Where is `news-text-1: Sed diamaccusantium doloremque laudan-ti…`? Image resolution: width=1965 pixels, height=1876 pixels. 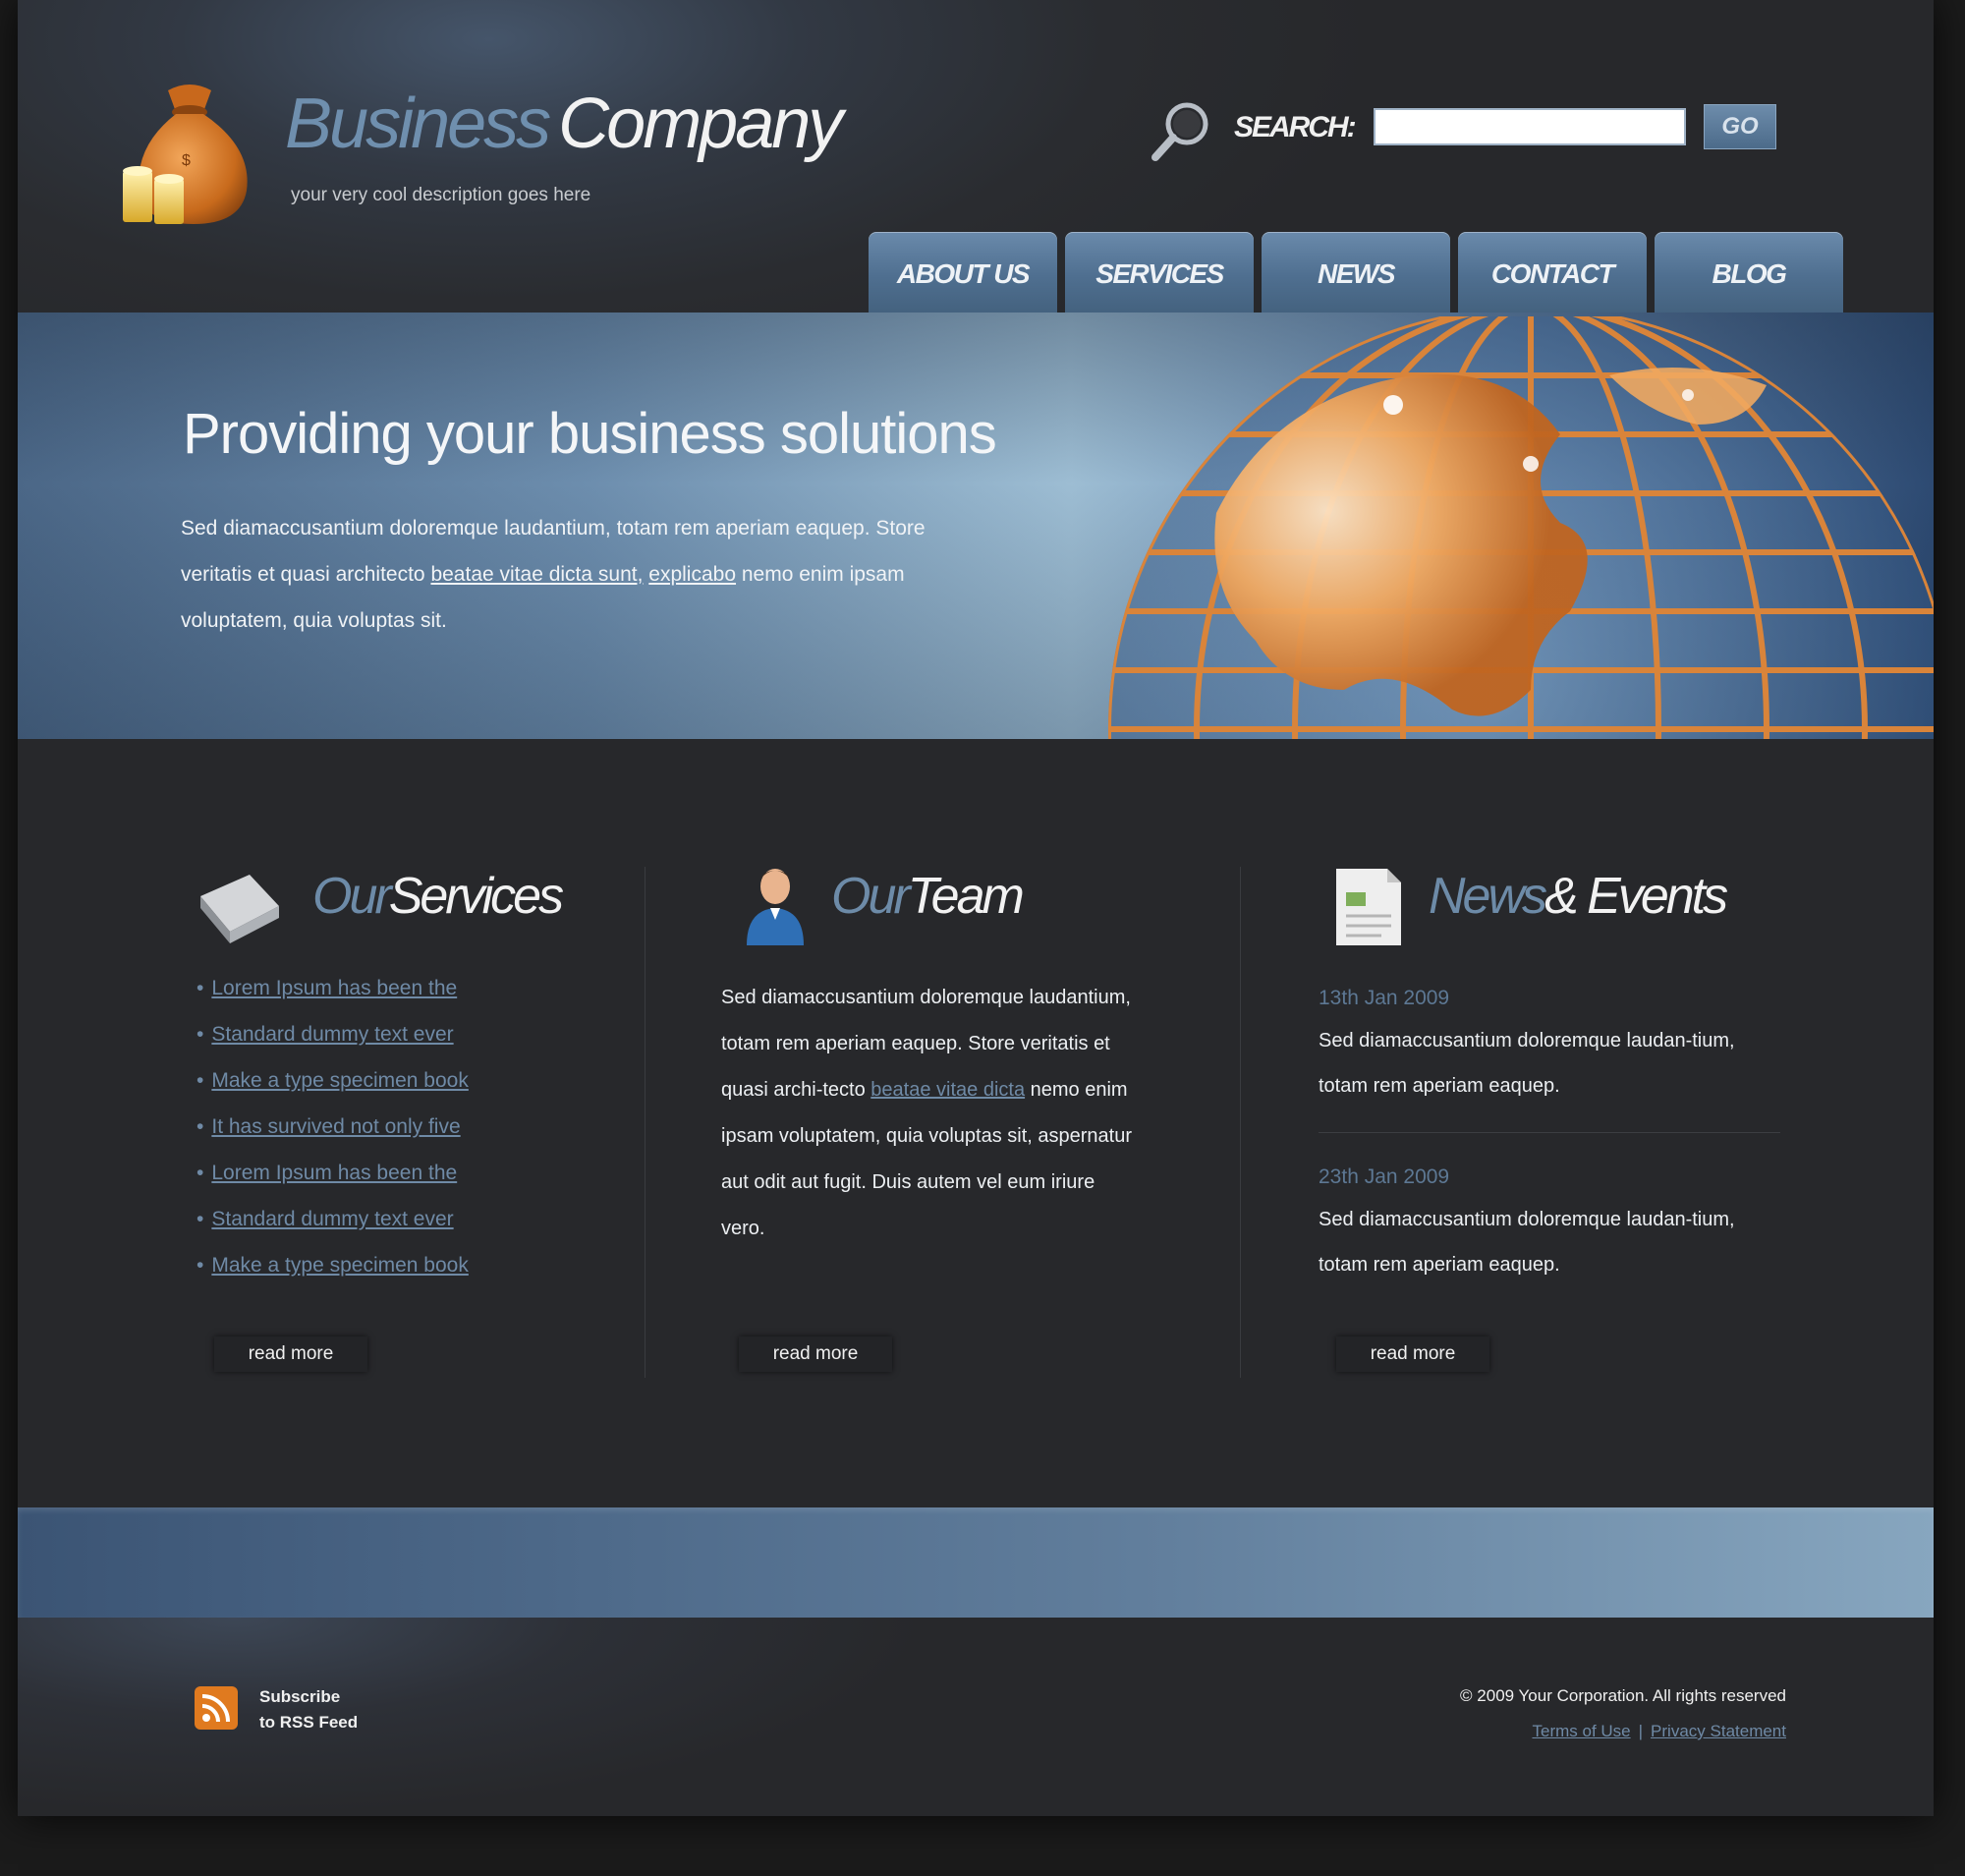
news-text-1: Sed diamaccusantium doloremque laudan-ti… is located at coordinates (1527, 1063).